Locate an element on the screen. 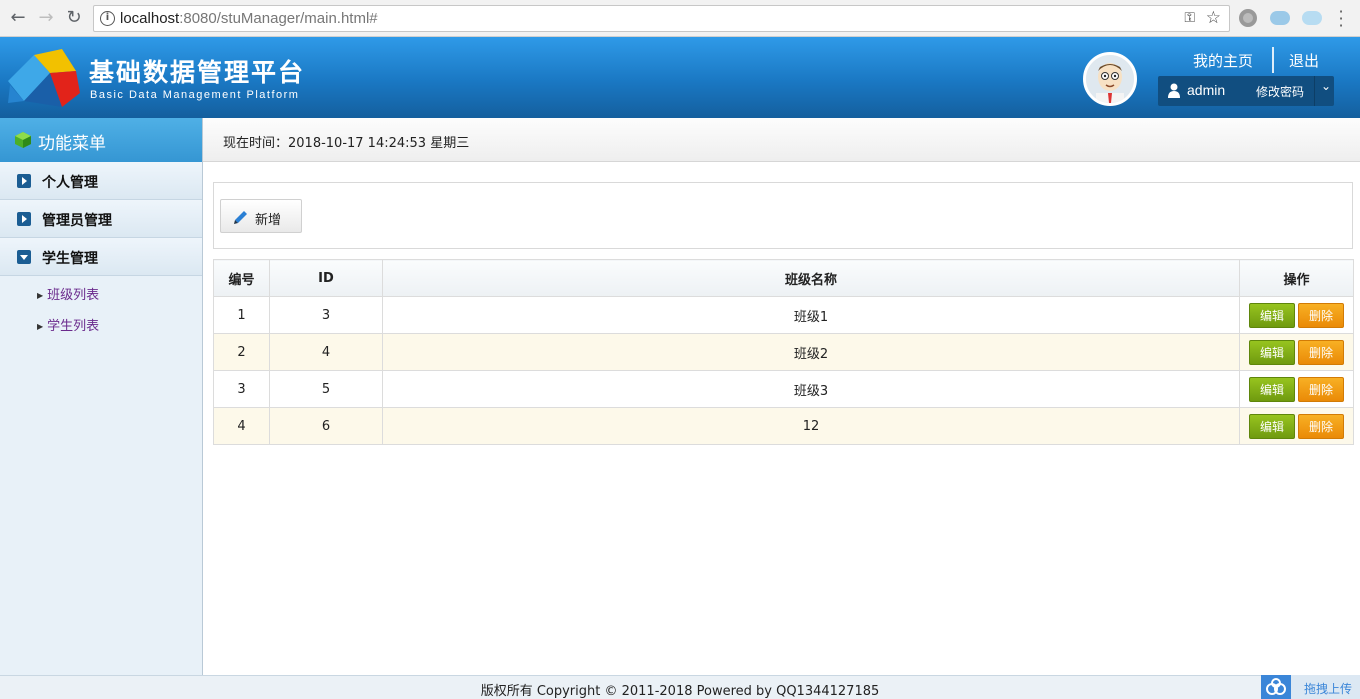  time-bar: 现在时间：2018-10-17 14:24:53 星期三 is located at coordinates (781, 140).